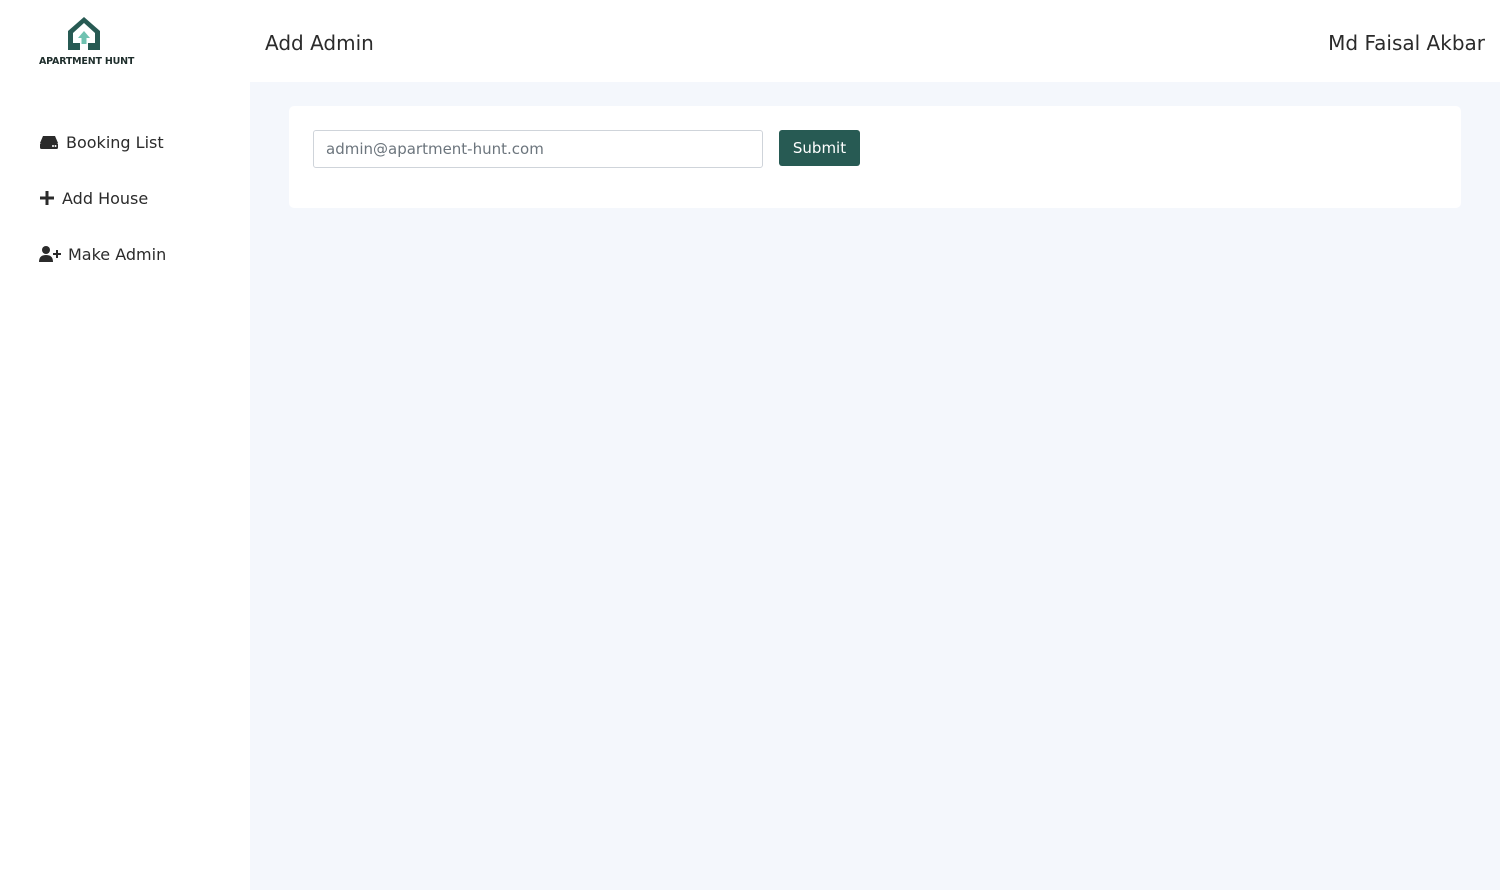 This screenshot has height=890, width=1500. What do you see at coordinates (1406, 43) in the screenshot?
I see `user-name: Md Faisal Akbar` at bounding box center [1406, 43].